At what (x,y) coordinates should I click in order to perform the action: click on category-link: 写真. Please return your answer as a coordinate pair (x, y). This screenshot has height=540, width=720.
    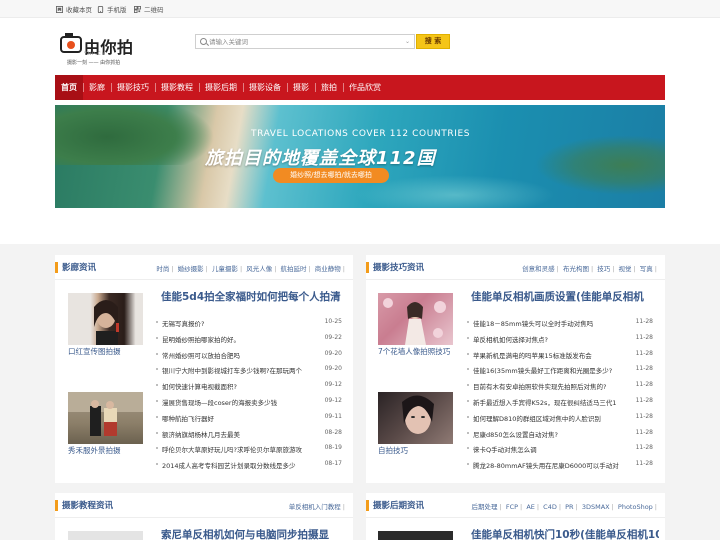
    Looking at the image, I should click on (646, 269).